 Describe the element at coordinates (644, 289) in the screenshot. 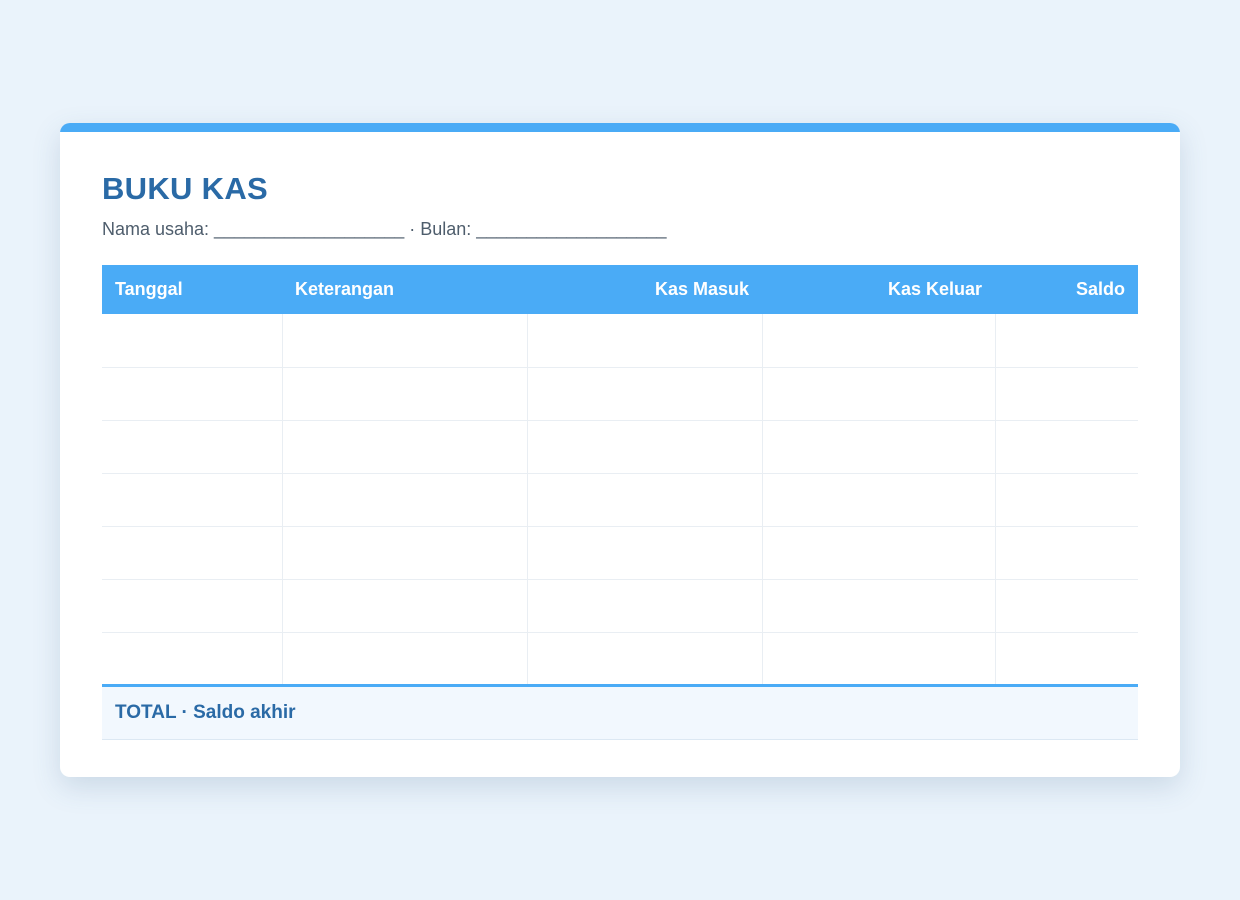

I see `column-header-kas-masuk: Kas Masuk` at that location.